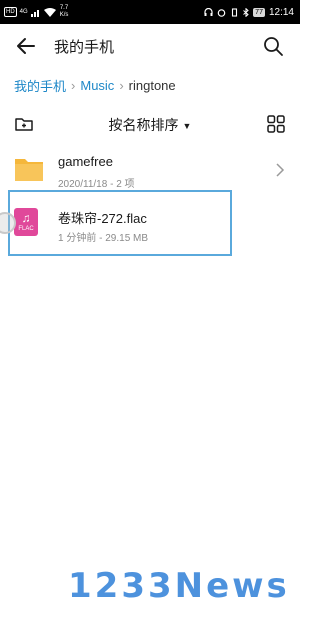 This screenshot has width=320, height=625. Describe the element at coordinates (221, 12) in the screenshot. I see `alarm-icon` at that location.